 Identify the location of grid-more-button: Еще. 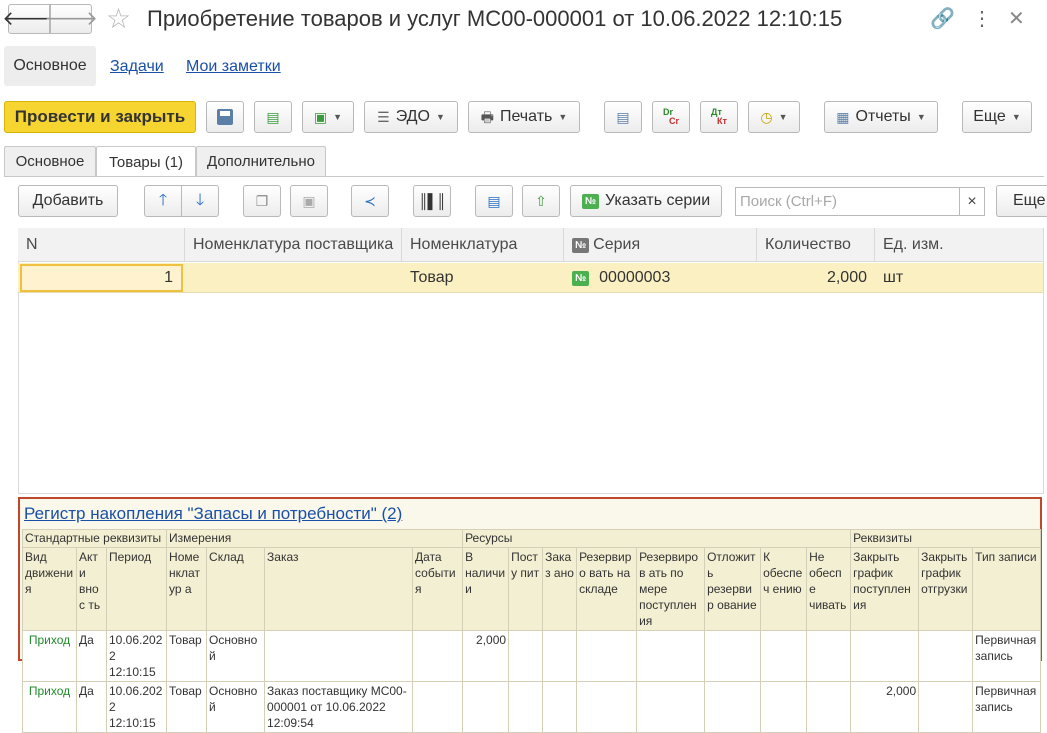
(1021, 201).